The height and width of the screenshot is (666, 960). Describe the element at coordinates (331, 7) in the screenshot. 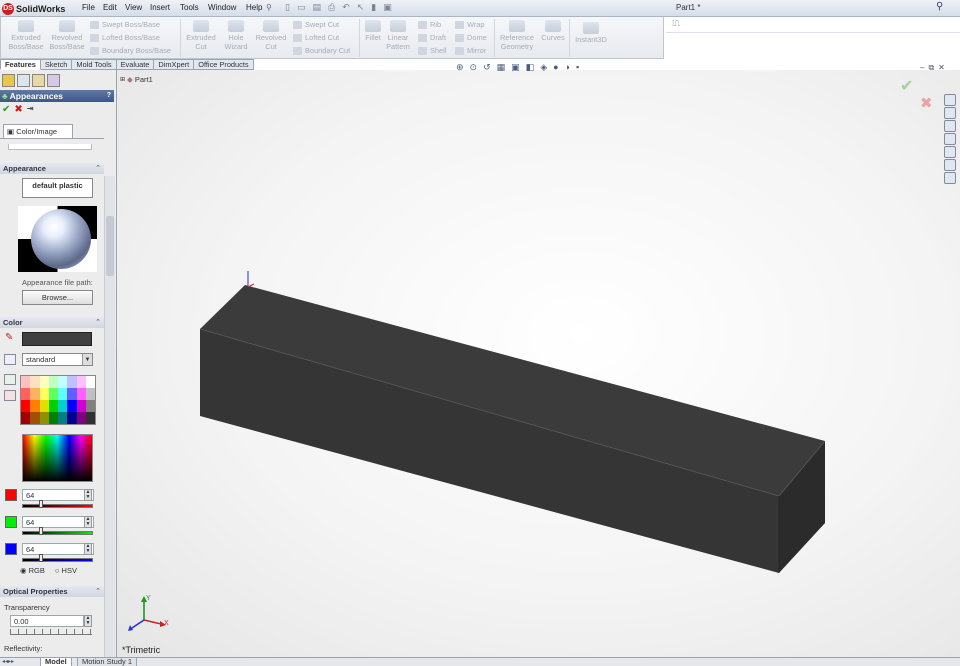

I see `print-icon: ⎙` at that location.